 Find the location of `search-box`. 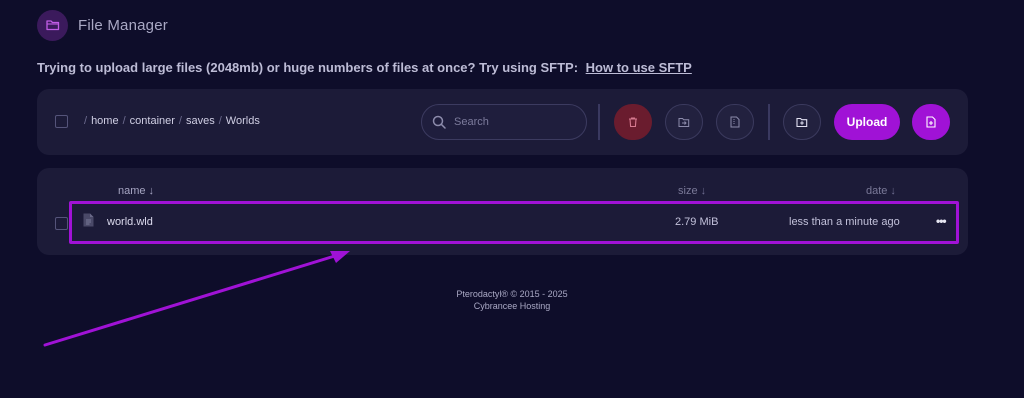

search-box is located at coordinates (504, 122).